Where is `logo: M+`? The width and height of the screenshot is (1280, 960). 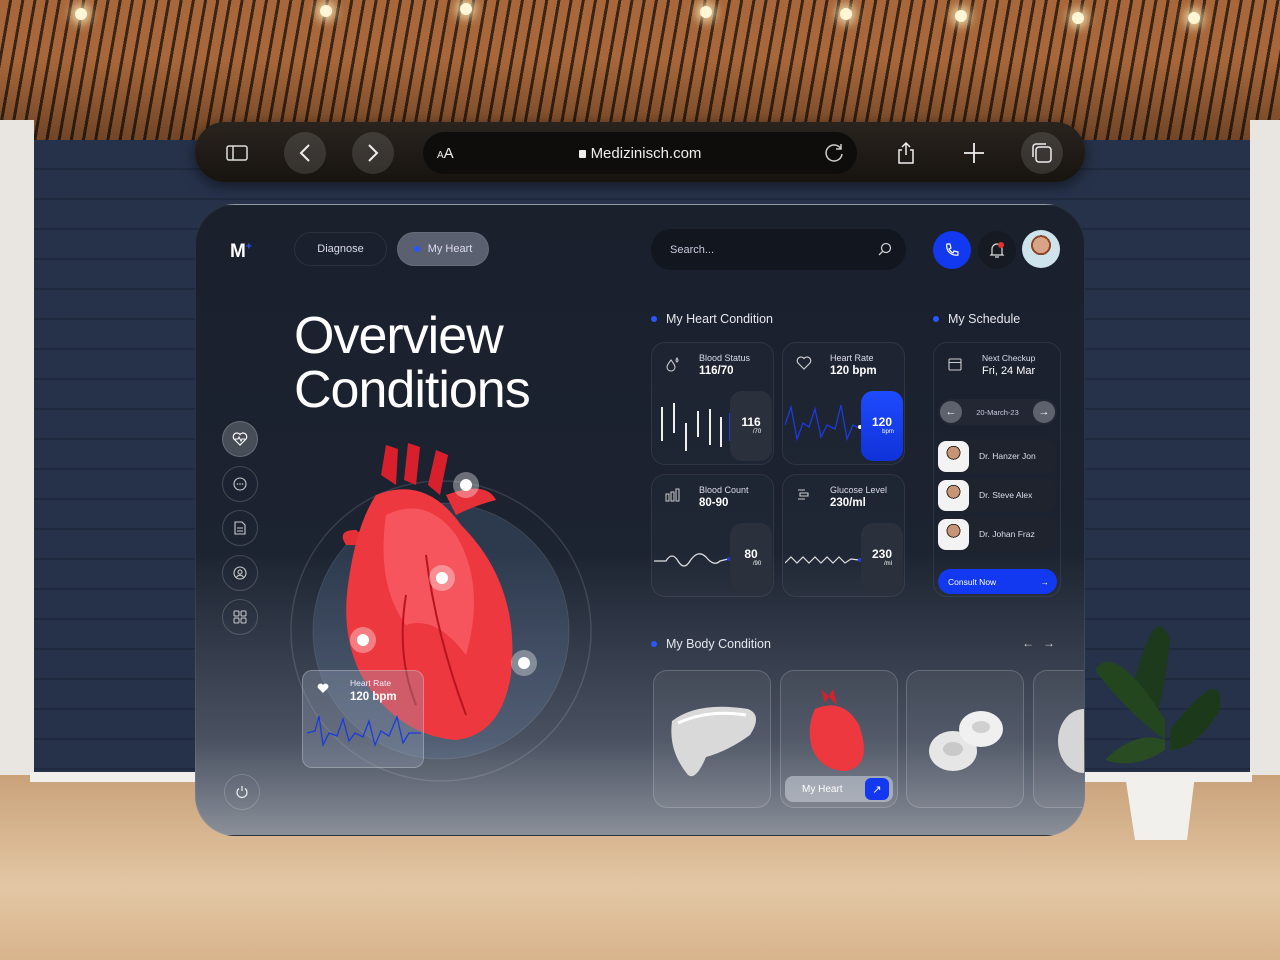 logo: M+ is located at coordinates (241, 252).